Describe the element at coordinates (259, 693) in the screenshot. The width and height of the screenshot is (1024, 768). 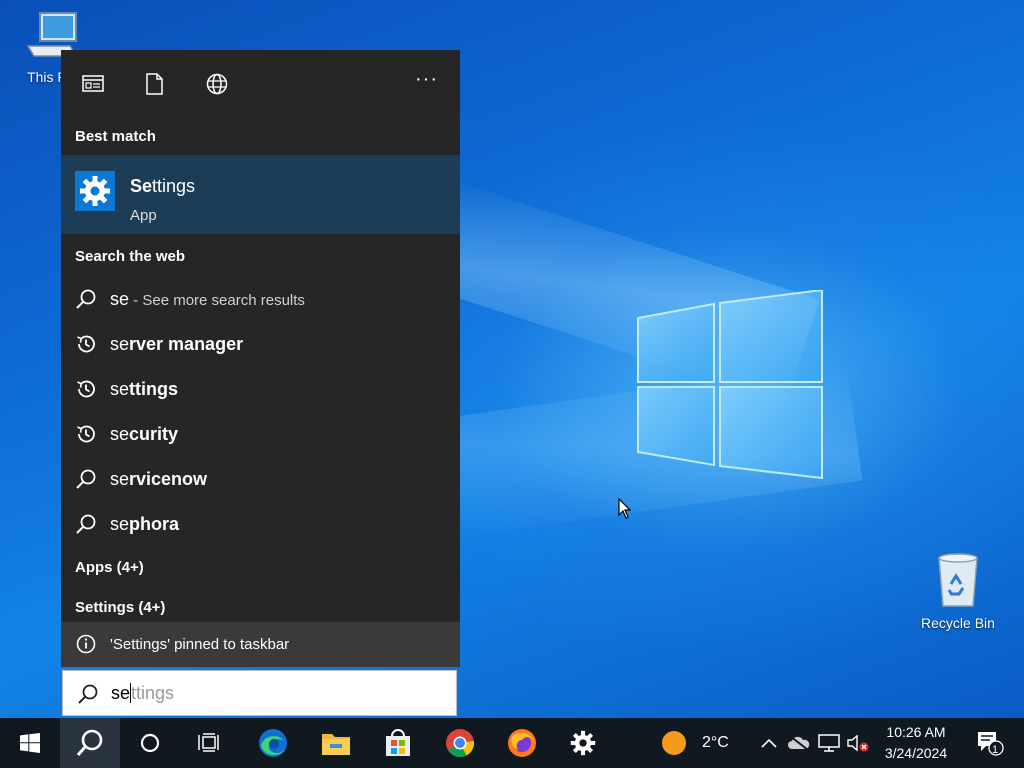
I see `search-input: settings` at that location.